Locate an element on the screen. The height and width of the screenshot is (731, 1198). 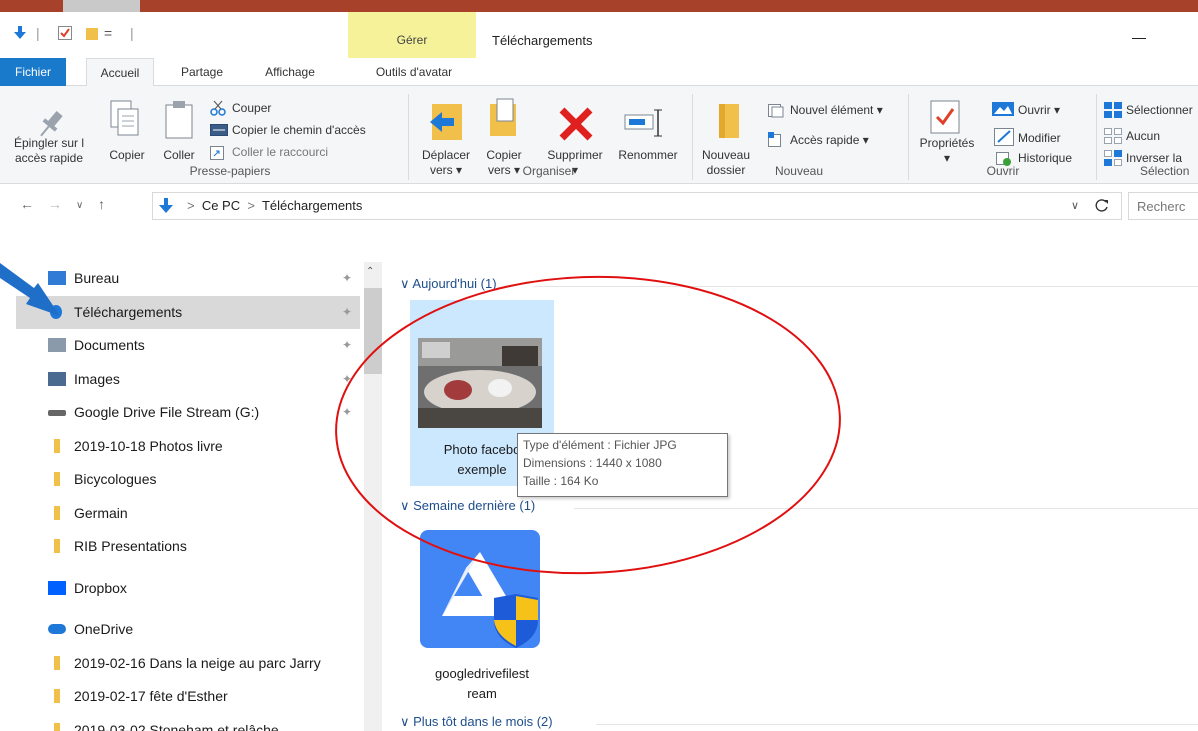
rename-button: Renommer is located at coordinates (648, 155).